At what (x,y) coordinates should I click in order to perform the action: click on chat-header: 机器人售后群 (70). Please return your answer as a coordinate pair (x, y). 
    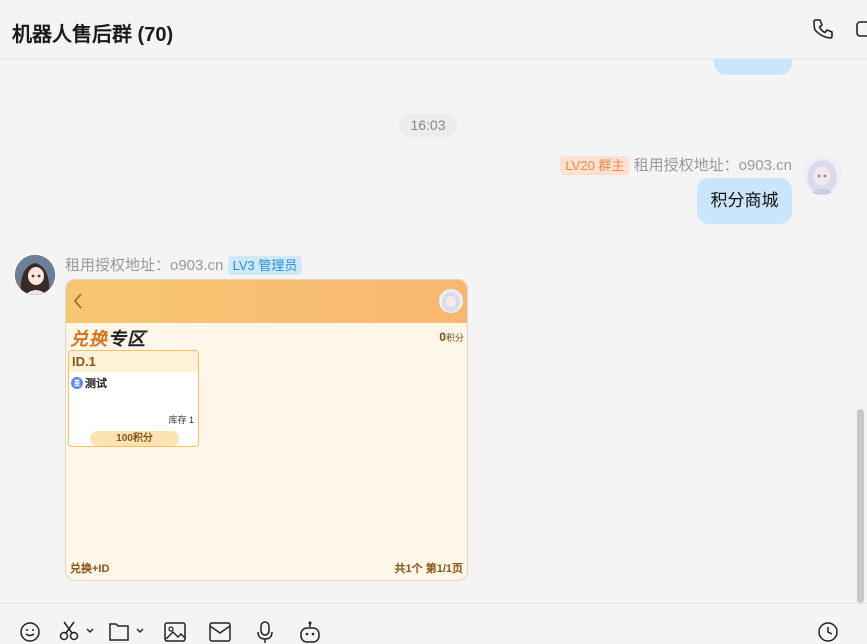
    Looking at the image, I should click on (433, 29).